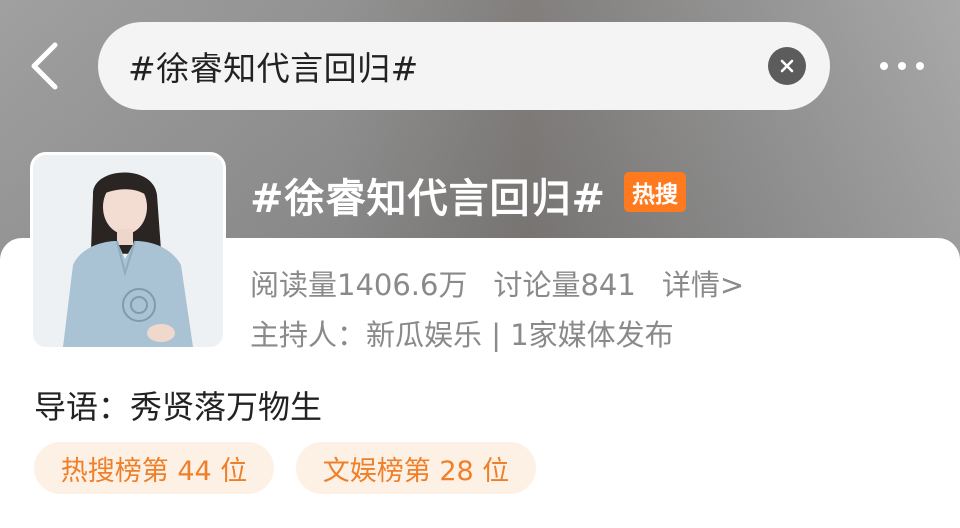 This screenshot has width=960, height=528. I want to click on search-input: #徐睿知代言回归#, so click(448, 66).